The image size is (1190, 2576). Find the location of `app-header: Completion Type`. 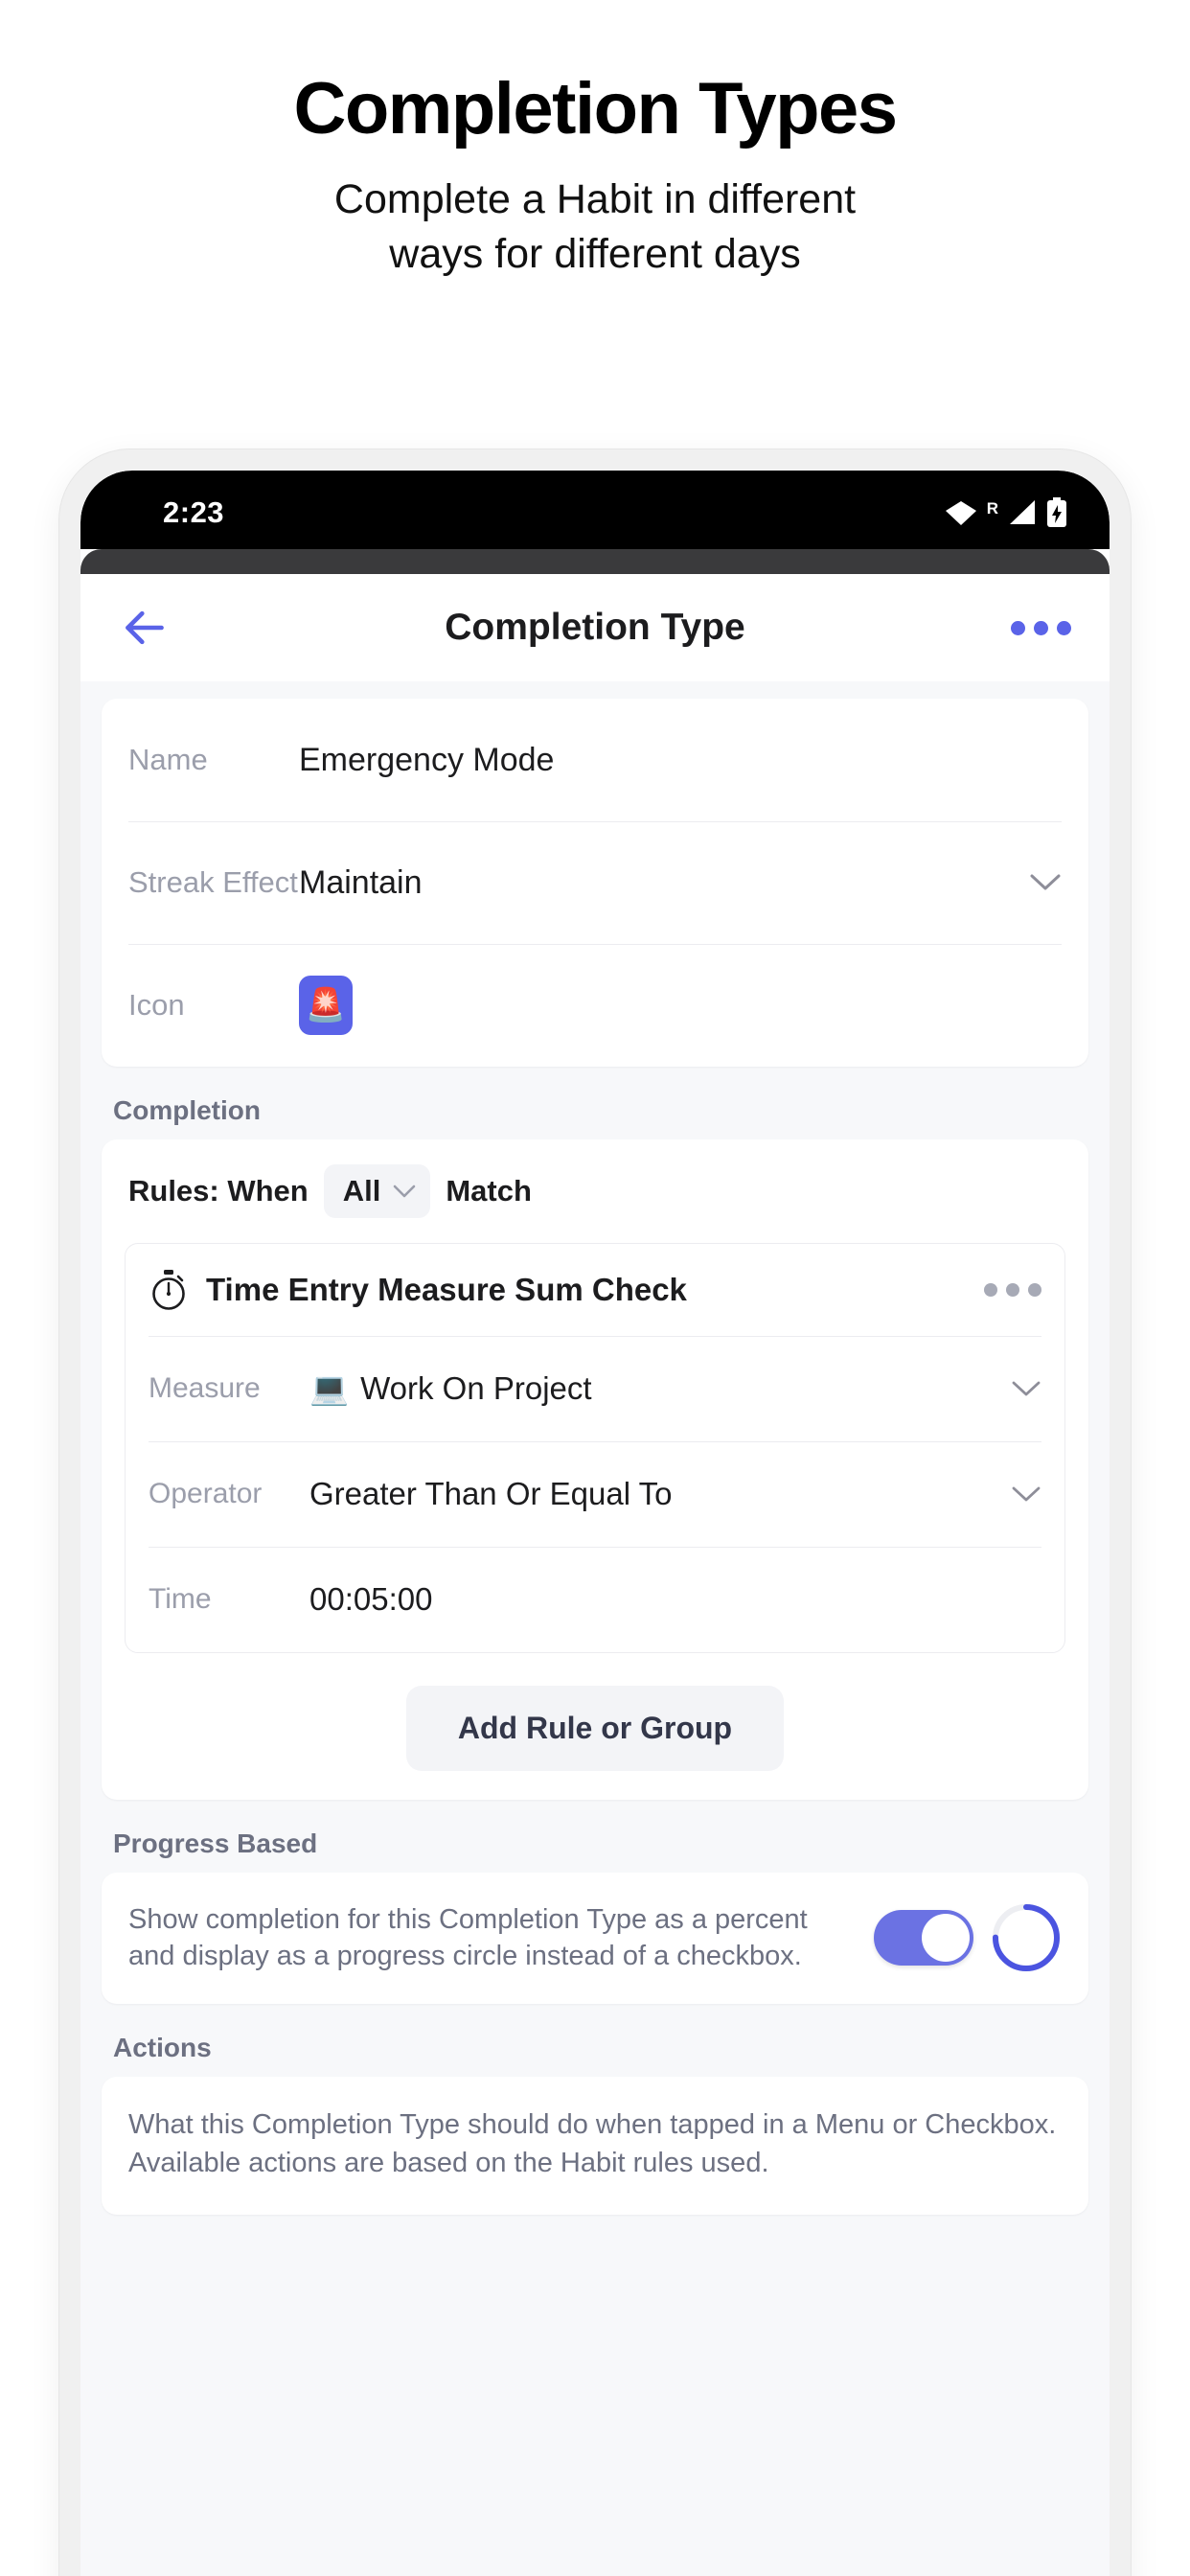

app-header: Completion Type is located at coordinates (595, 627).